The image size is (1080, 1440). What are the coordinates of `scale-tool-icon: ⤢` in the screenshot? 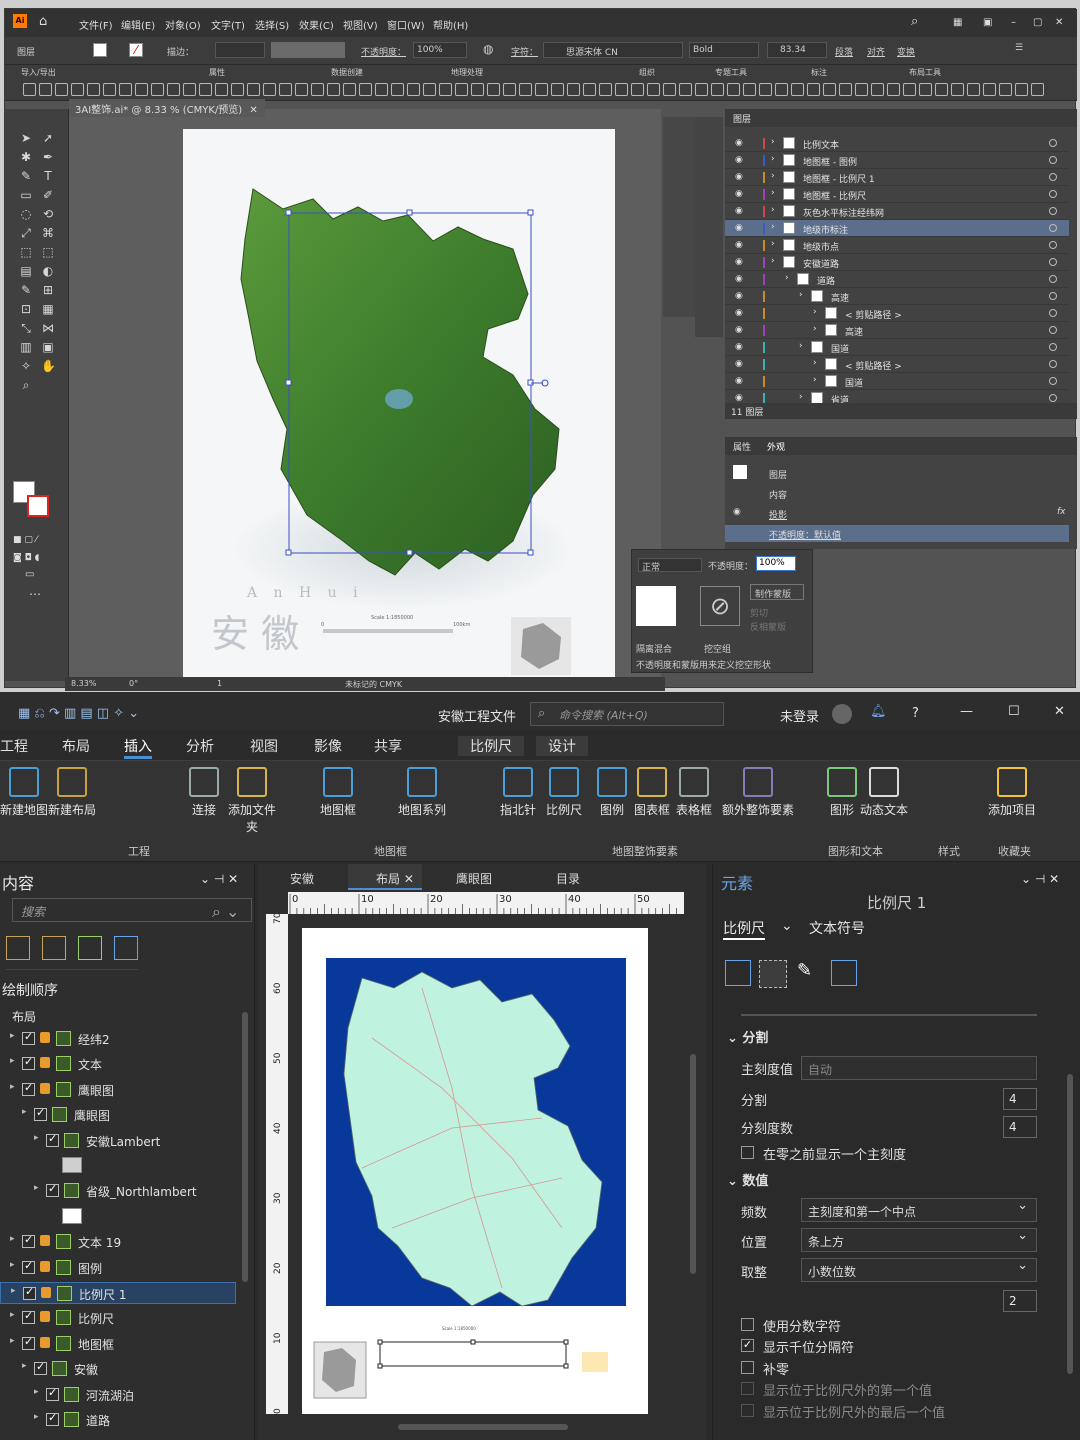 It's located at (26, 233).